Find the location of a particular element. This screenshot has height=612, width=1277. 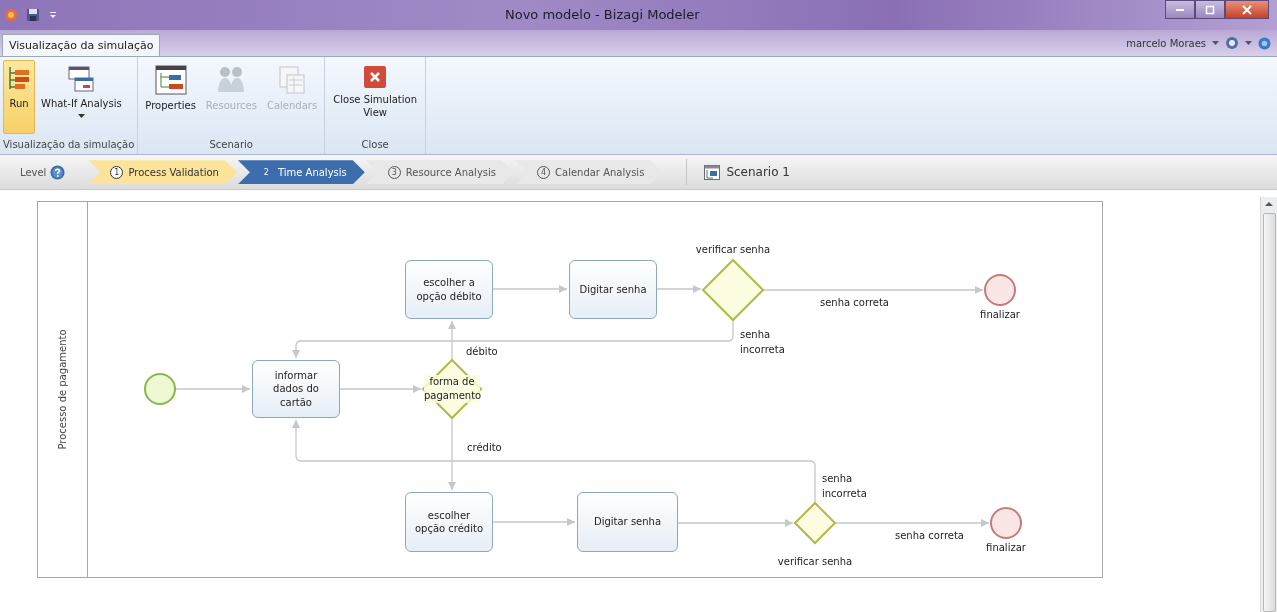

minimize-icon is located at coordinates (1180, 9).